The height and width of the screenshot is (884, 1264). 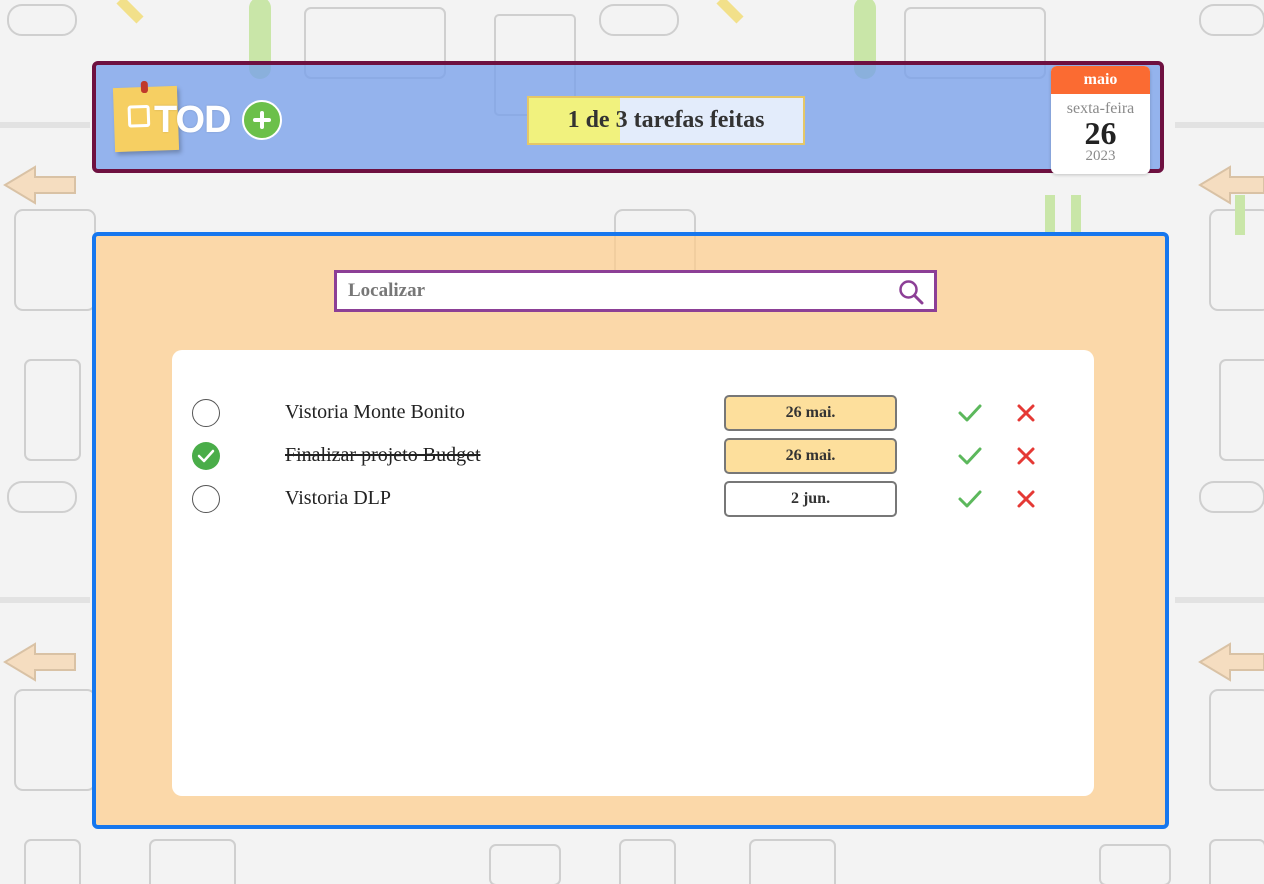 I want to click on logo-text: TOD, so click(x=193, y=120).